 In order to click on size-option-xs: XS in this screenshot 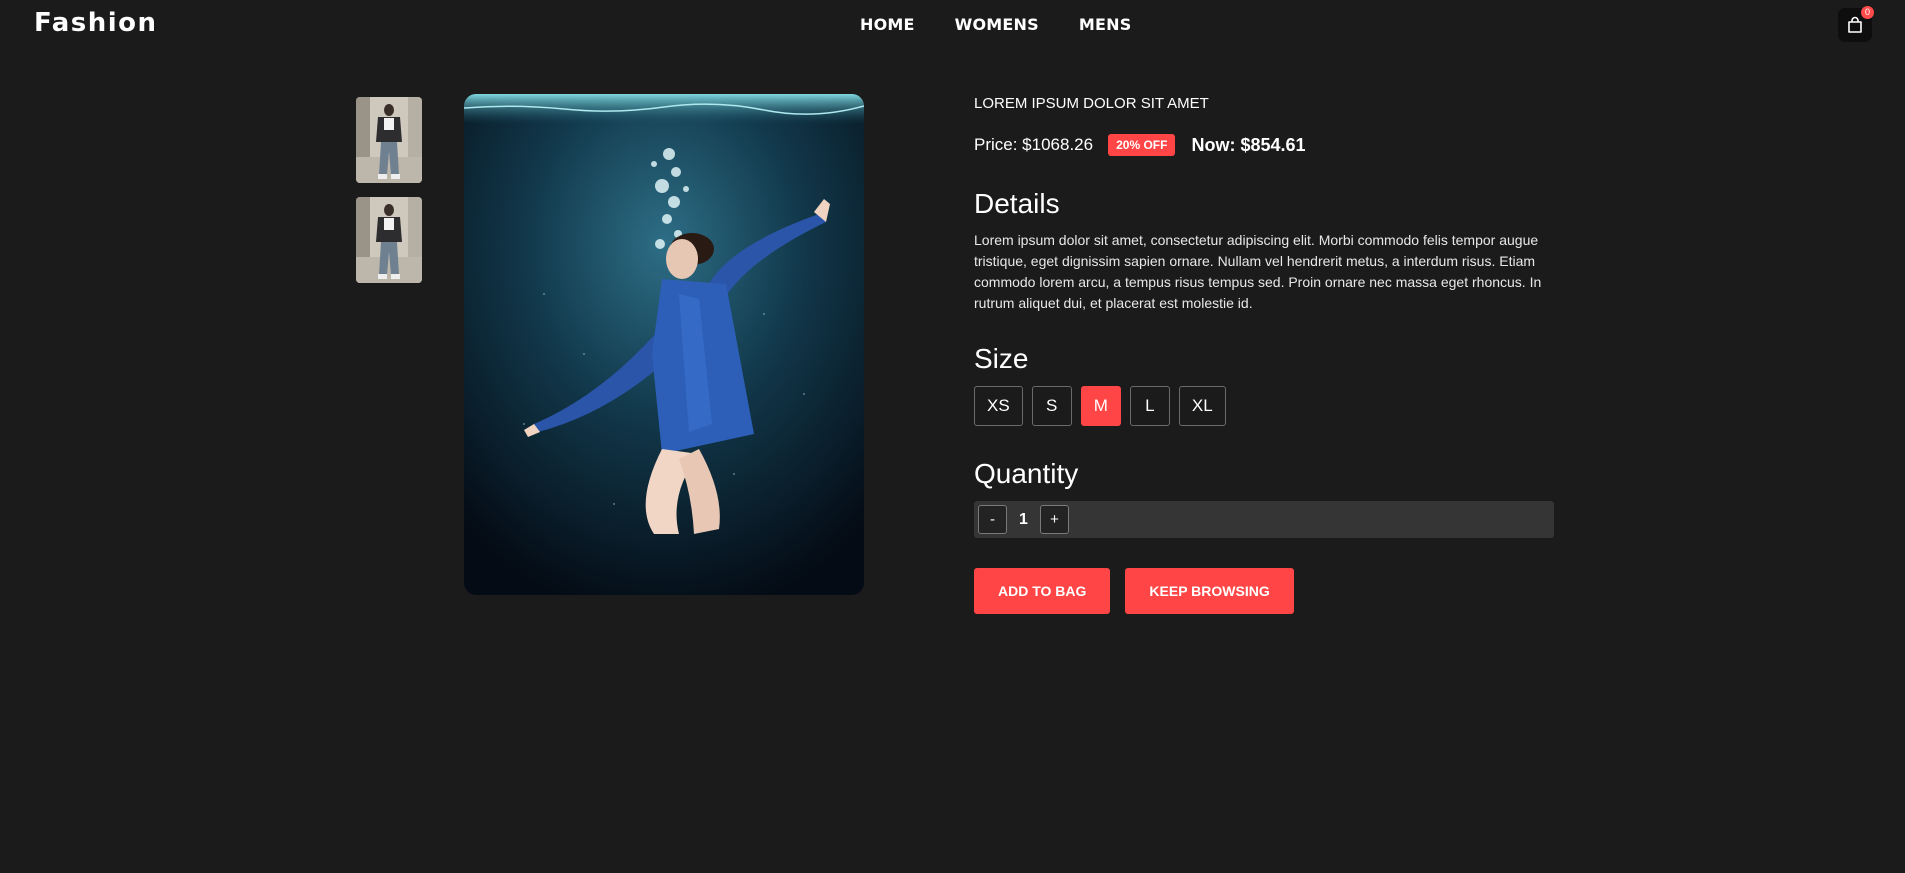, I will do `click(998, 406)`.